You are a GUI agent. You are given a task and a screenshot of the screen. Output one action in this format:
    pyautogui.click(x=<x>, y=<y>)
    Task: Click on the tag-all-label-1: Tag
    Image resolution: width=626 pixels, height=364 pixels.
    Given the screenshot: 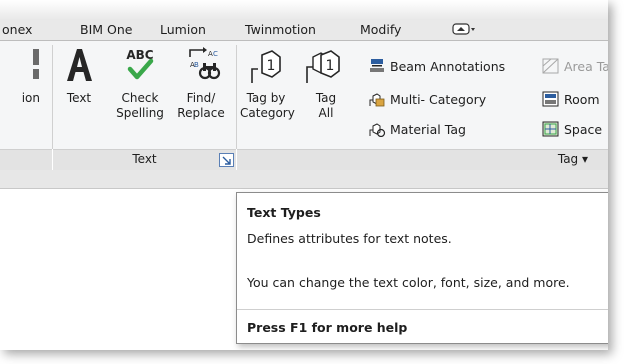 What is the action you would take?
    pyautogui.click(x=326, y=98)
    